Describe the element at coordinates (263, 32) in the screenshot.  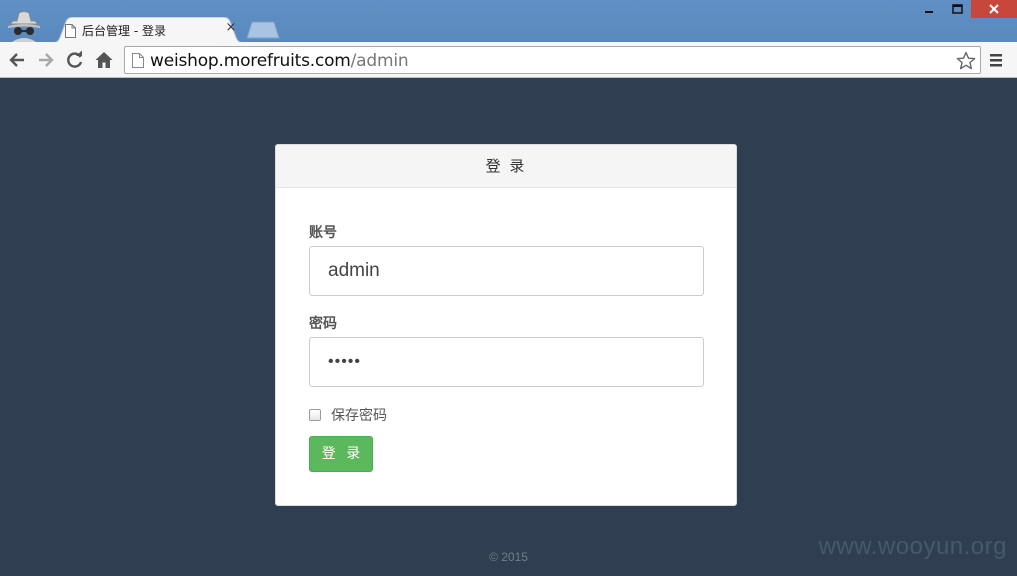
I see `new-tab-button` at that location.